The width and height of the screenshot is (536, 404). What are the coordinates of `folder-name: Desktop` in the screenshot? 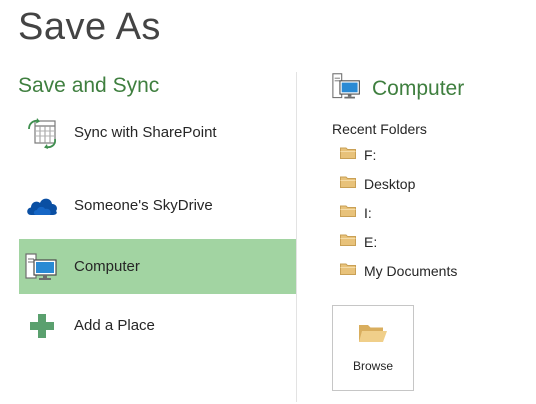 It's located at (390, 184).